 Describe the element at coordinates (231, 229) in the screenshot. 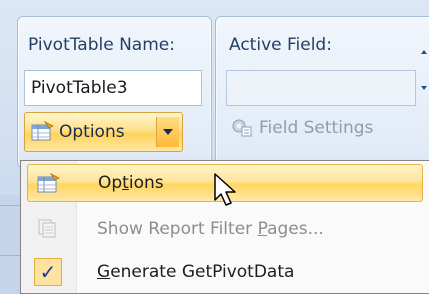

I see `label-part: Filter` at that location.